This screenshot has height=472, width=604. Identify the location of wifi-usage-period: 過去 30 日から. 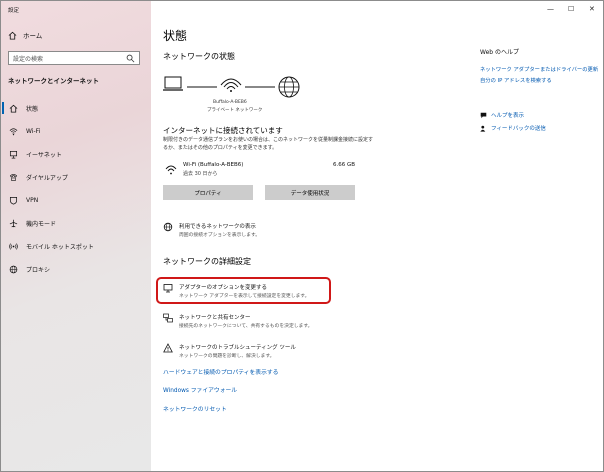
(200, 174).